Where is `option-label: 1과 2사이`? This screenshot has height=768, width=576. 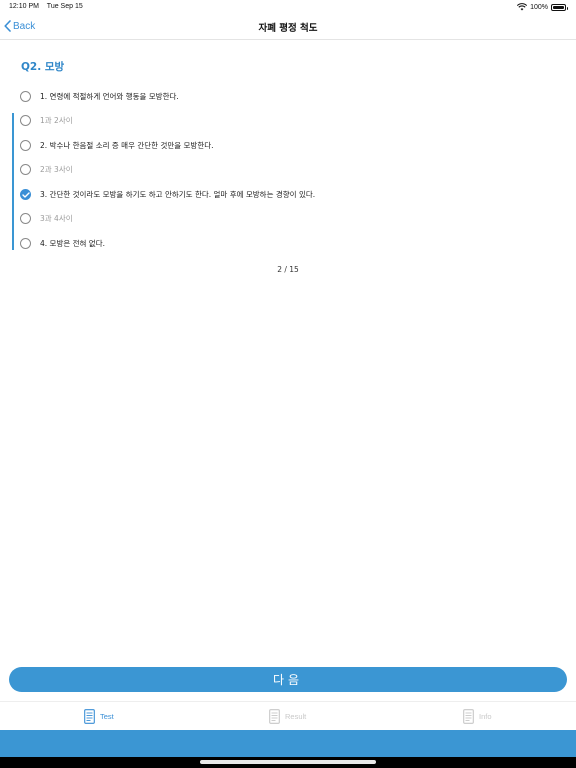 option-label: 1과 2사이 is located at coordinates (56, 120).